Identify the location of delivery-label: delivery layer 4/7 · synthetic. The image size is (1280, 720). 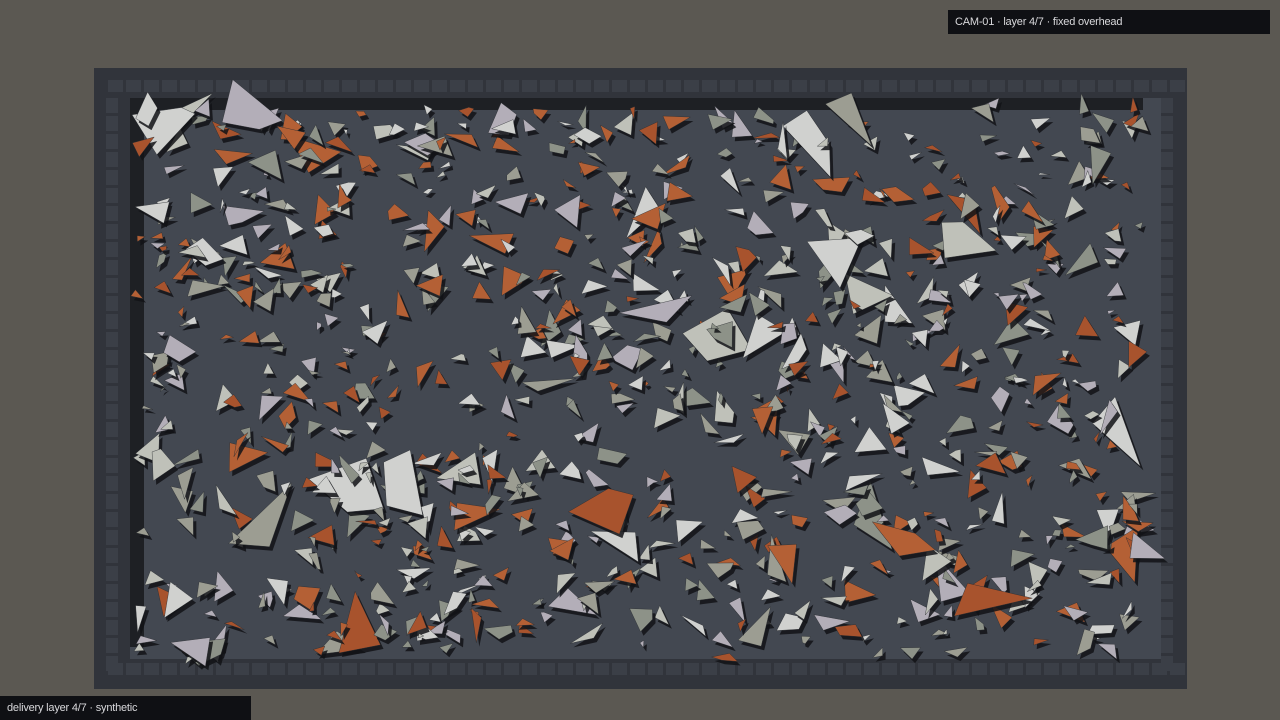
(125, 708).